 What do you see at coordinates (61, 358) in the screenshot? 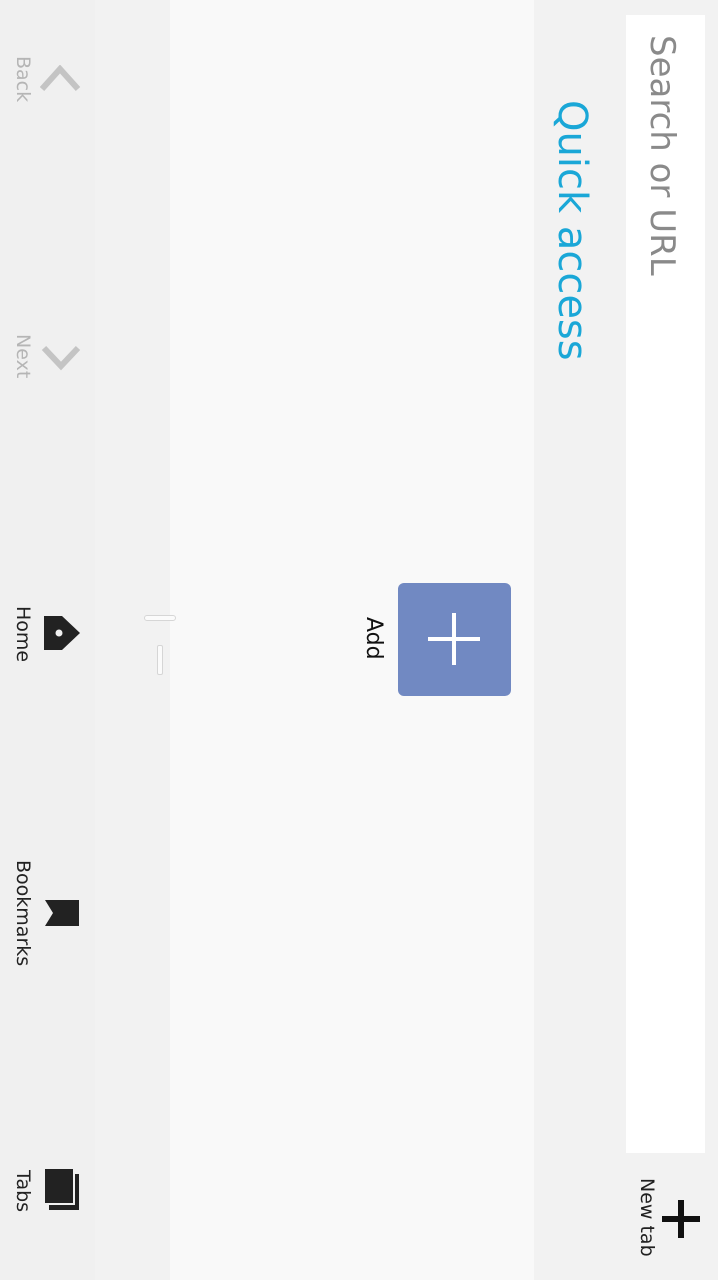
I see `chevron-right-icon` at bounding box center [61, 358].